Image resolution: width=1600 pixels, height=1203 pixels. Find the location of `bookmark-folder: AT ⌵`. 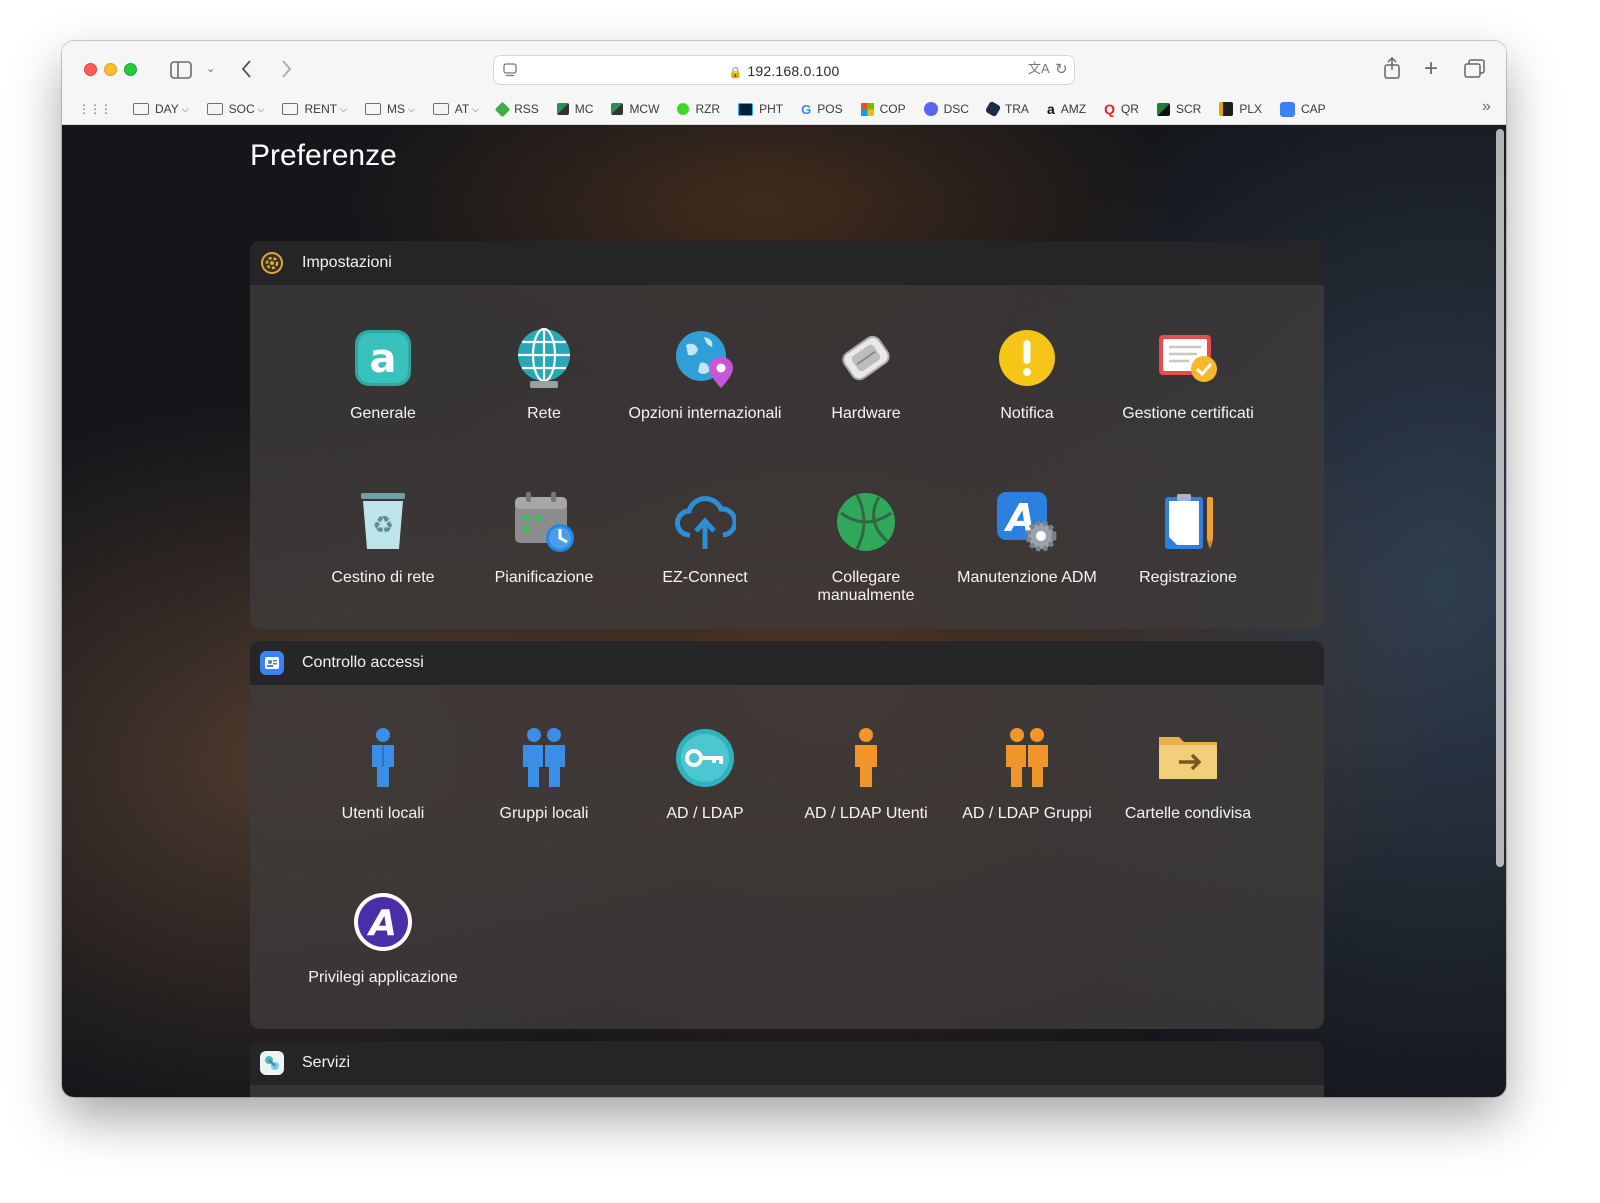

bookmark-folder: AT ⌵ is located at coordinates (455, 109).